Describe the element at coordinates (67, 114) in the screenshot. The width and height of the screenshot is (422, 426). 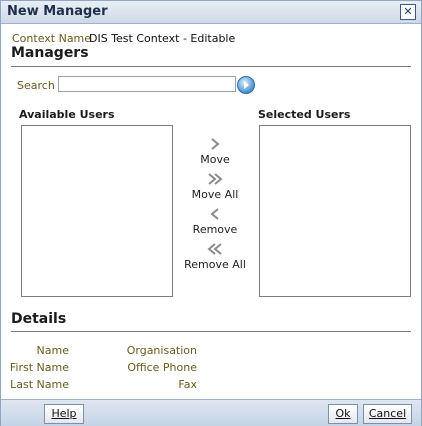
I see `available-users-heading: Available Users` at that location.